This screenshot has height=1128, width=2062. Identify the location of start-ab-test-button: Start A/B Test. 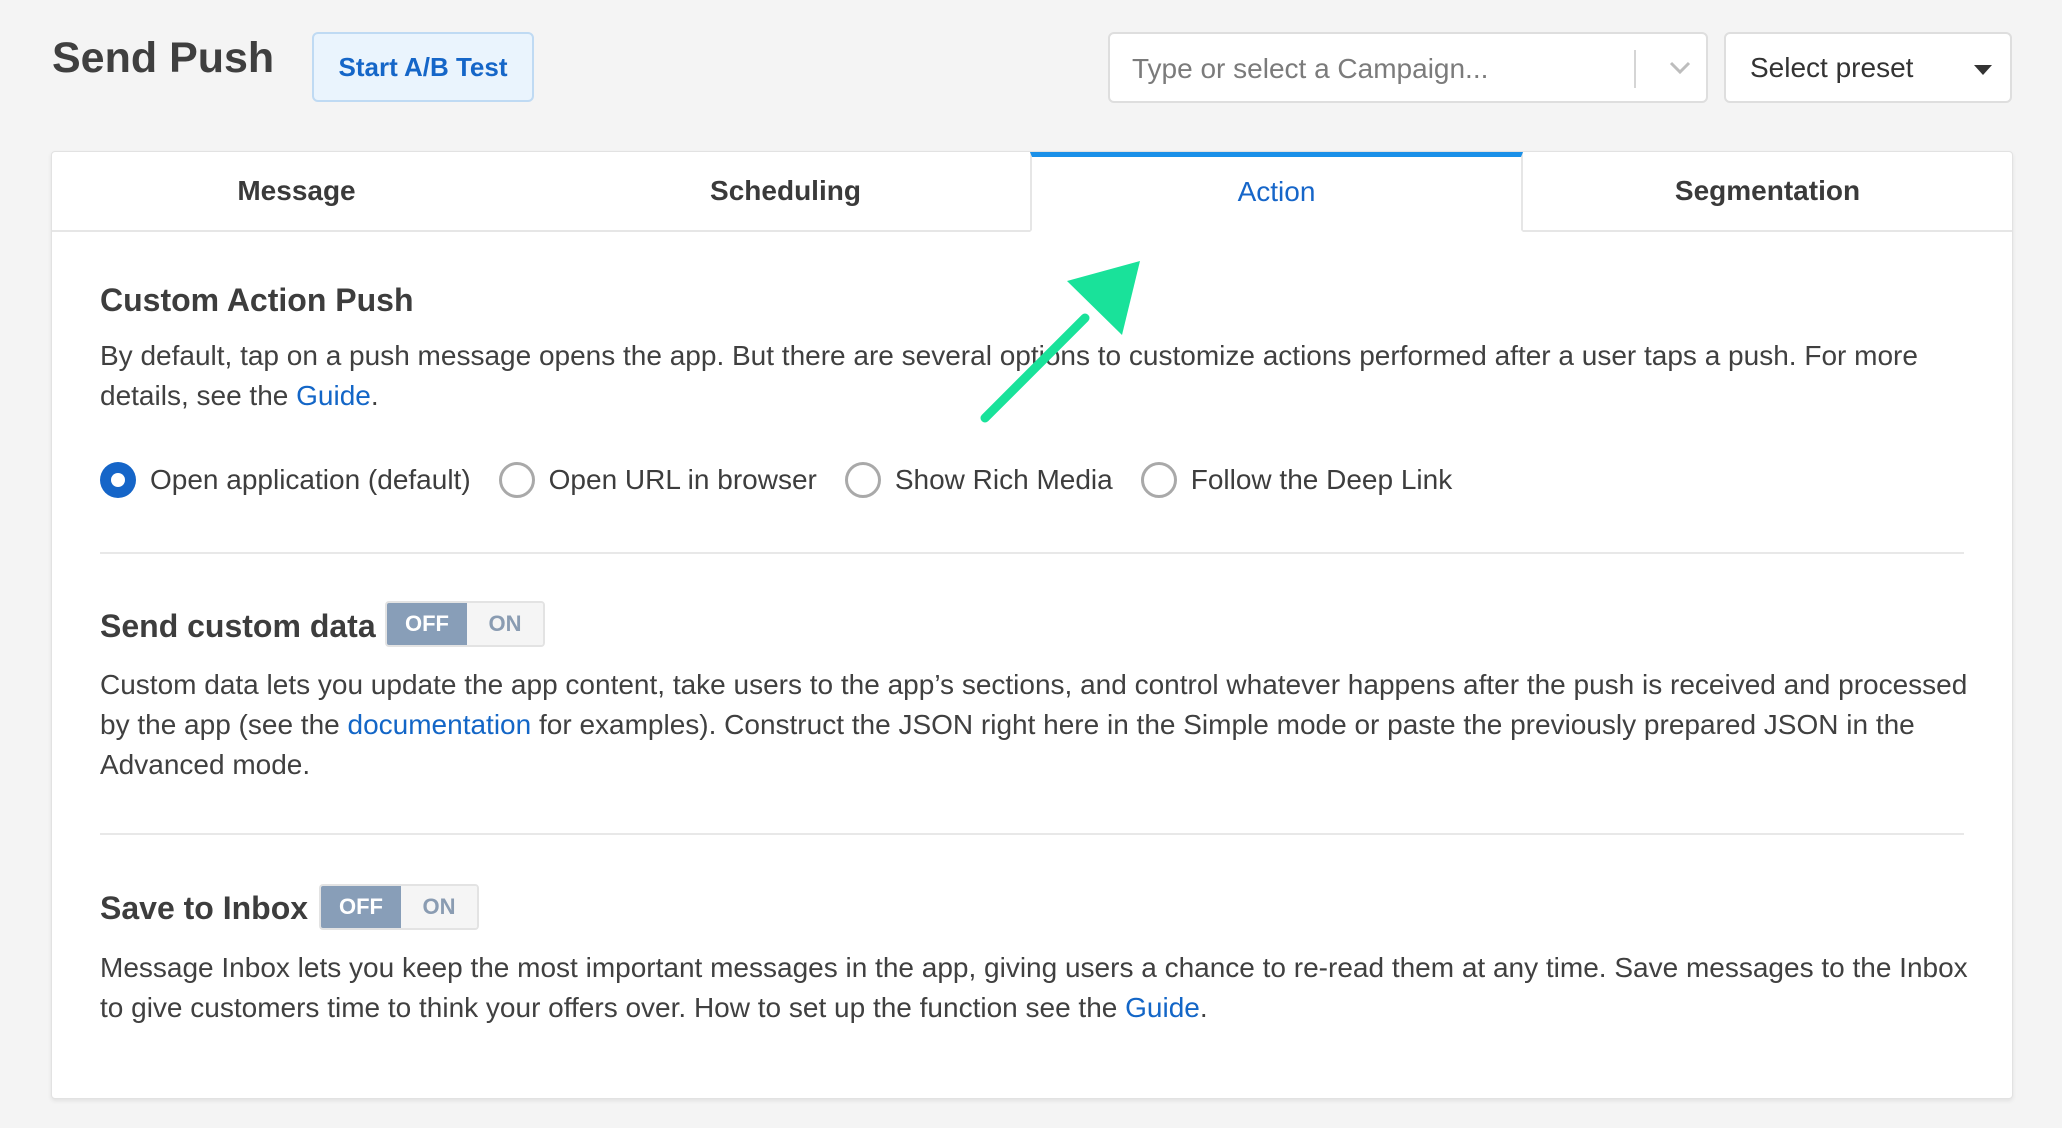
(423, 67).